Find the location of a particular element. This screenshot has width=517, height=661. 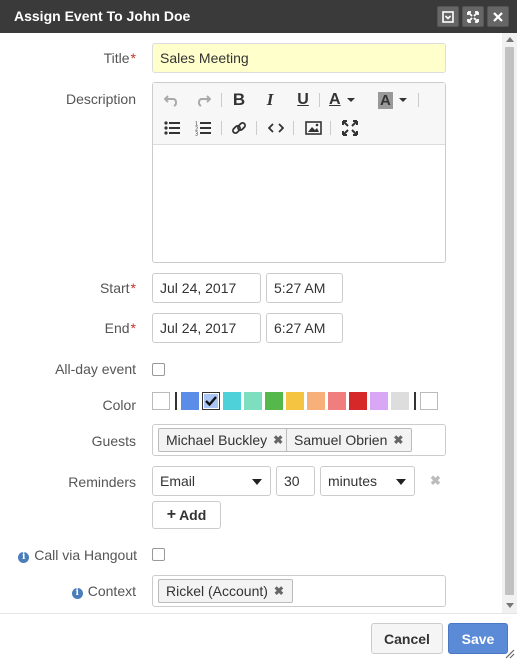

underline-icon: U is located at coordinates (303, 100).